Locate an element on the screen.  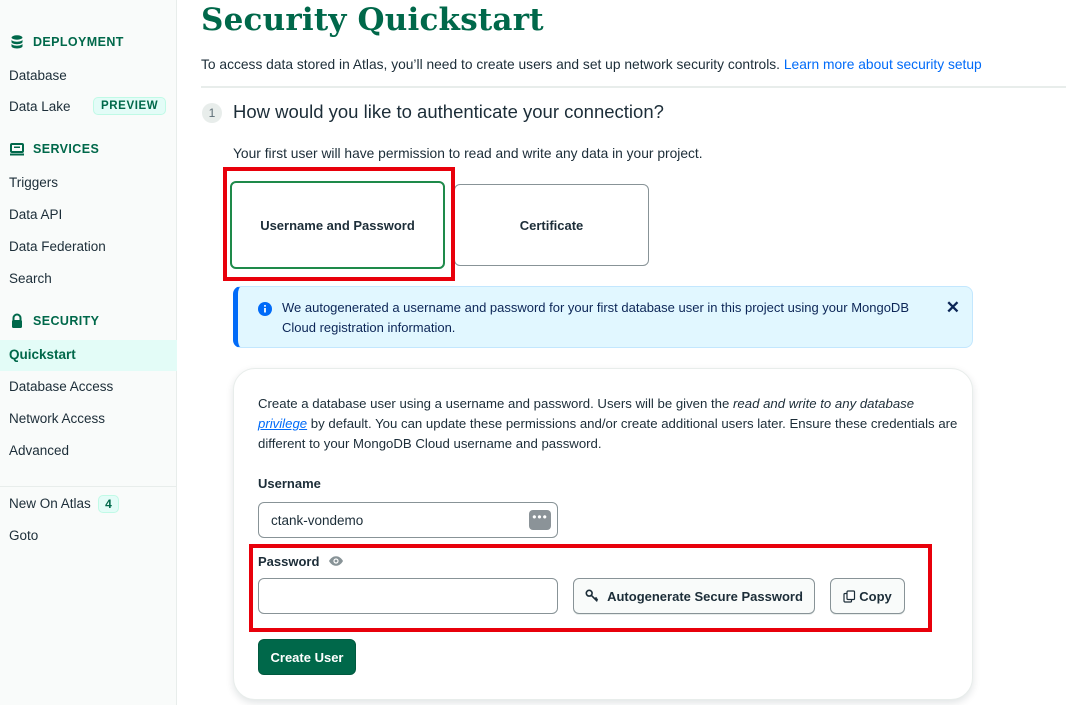
services-heading: SERVICES is located at coordinates (54, 149).